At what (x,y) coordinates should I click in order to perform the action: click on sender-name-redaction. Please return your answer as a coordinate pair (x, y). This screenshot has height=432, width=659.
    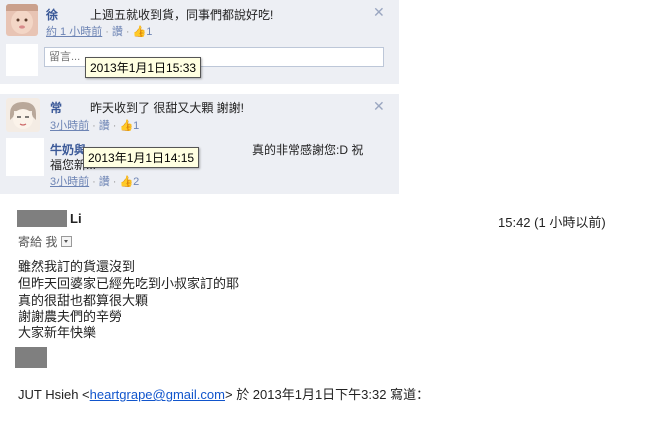
    Looking at the image, I should click on (42, 218).